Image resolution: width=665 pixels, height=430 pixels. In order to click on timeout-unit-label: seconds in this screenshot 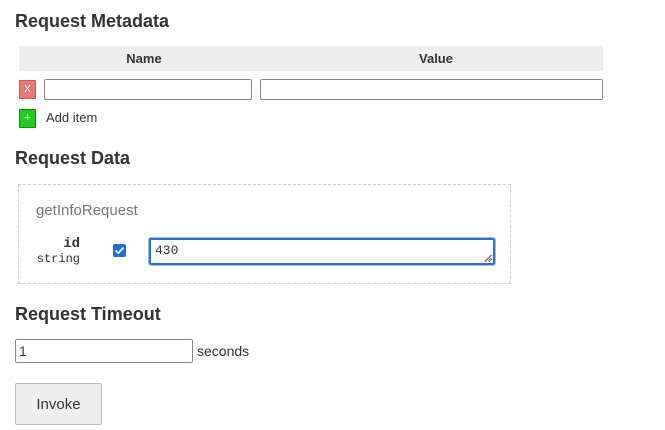, I will do `click(223, 351)`.